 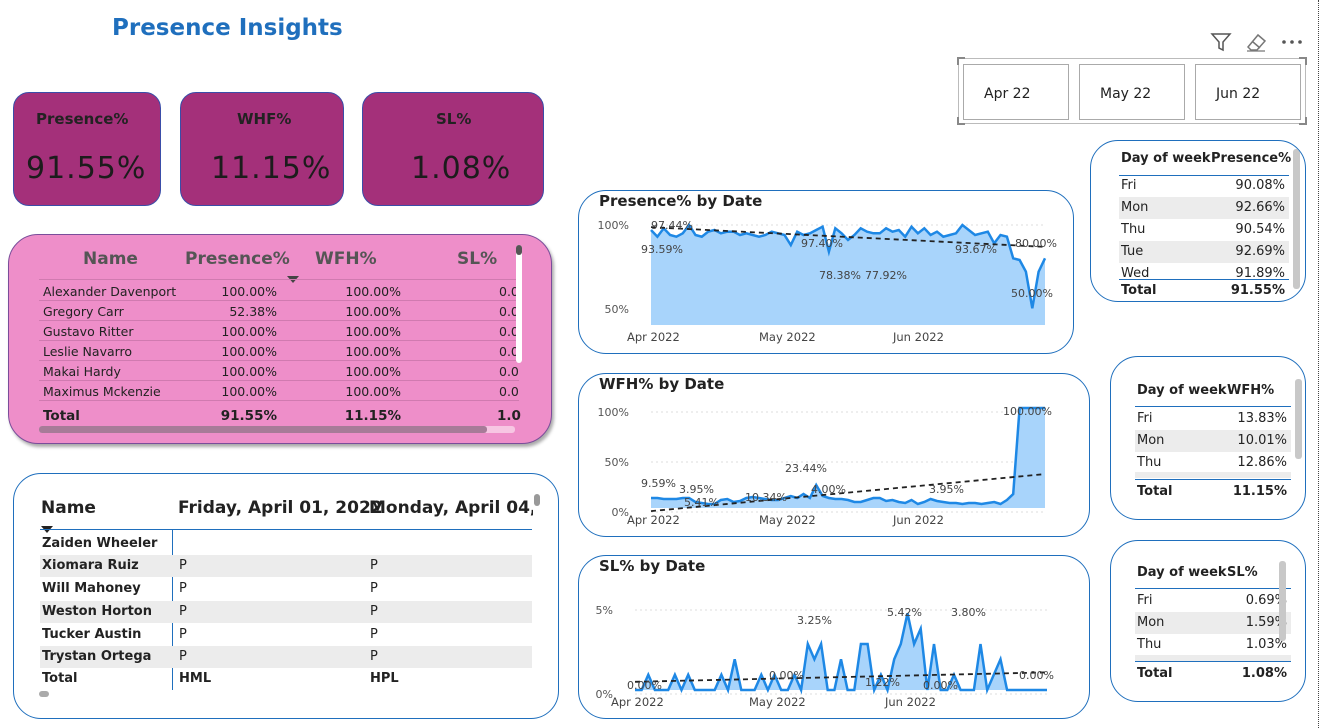 I want to click on table-row: Trystan Ortega P P, so click(x=286, y=657).